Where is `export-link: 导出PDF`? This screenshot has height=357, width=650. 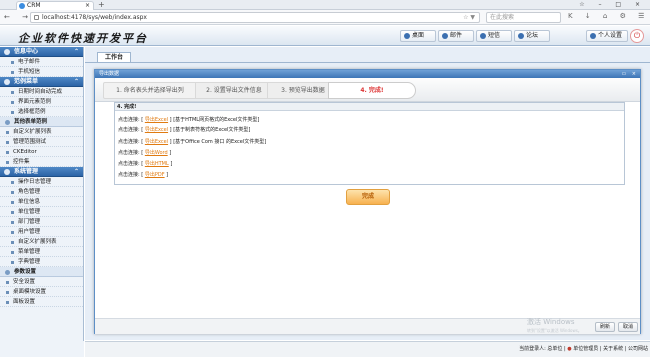
export-link: 导出PDF is located at coordinates (155, 175).